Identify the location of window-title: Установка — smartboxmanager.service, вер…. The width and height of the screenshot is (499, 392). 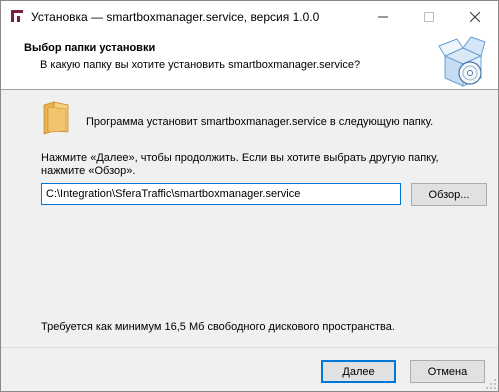
(175, 17).